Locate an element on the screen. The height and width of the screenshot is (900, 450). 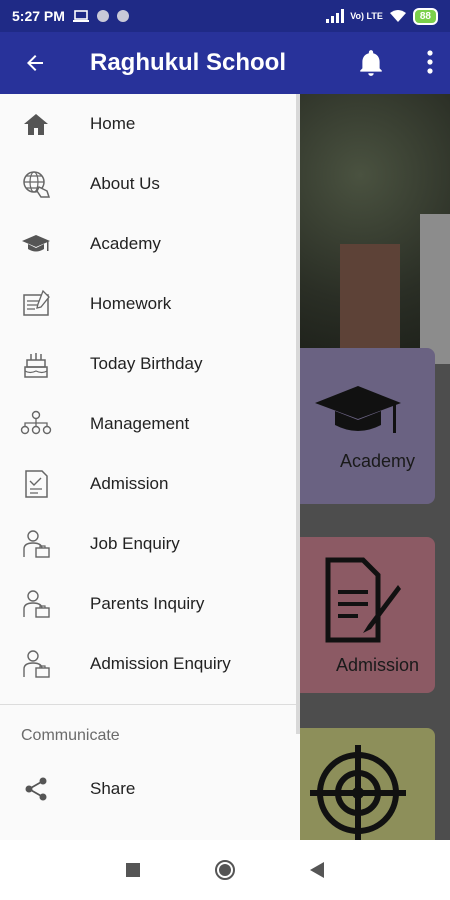
arrow-left-icon is located at coordinates (35, 63).